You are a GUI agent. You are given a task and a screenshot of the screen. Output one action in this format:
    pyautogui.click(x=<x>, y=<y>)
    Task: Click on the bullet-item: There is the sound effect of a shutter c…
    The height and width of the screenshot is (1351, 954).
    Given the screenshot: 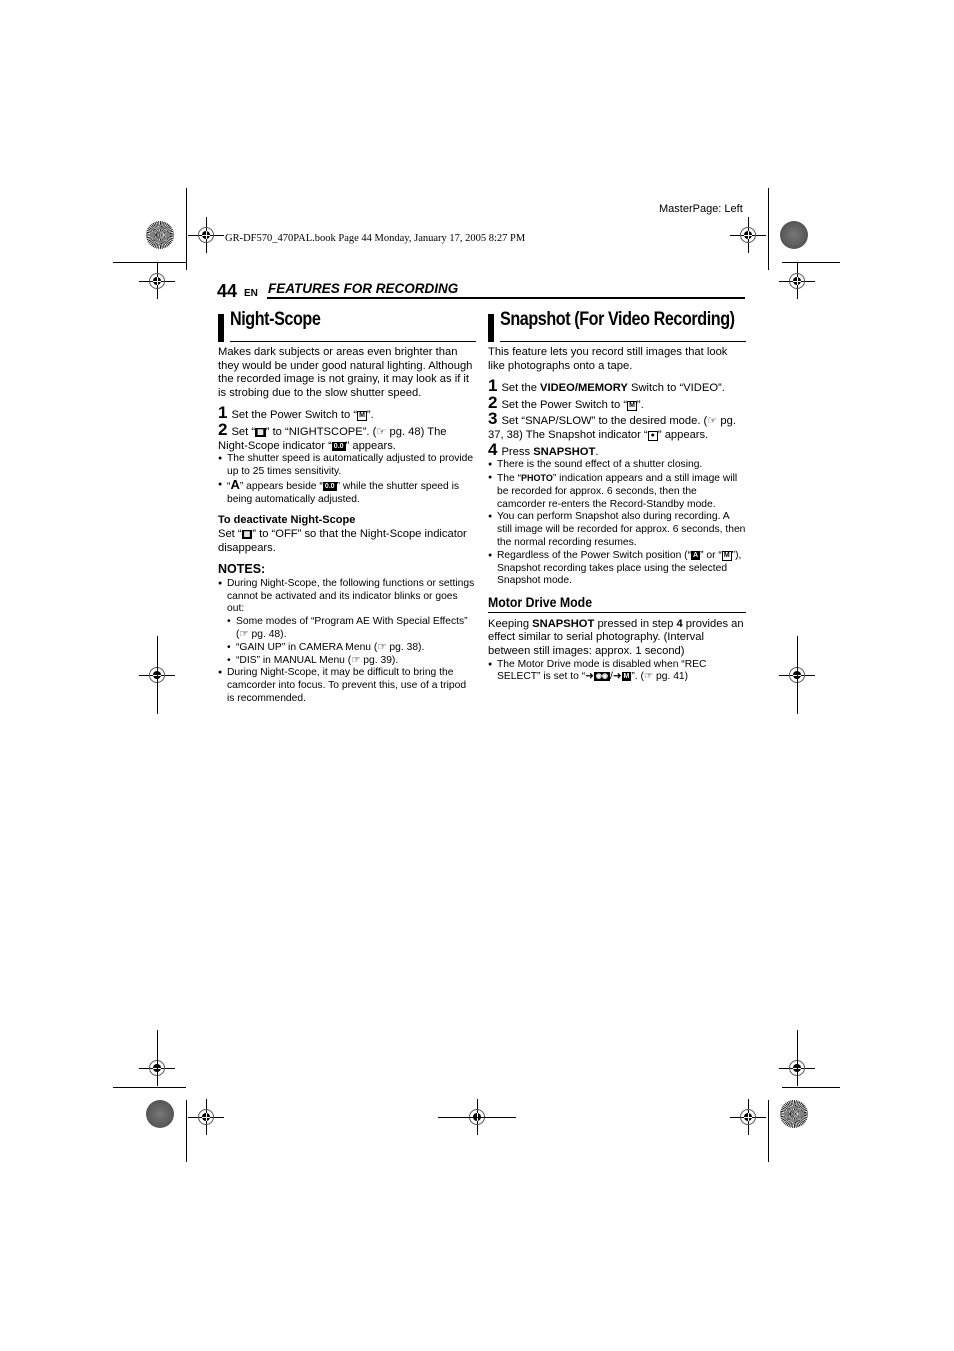 What is the action you would take?
    pyautogui.click(x=617, y=465)
    